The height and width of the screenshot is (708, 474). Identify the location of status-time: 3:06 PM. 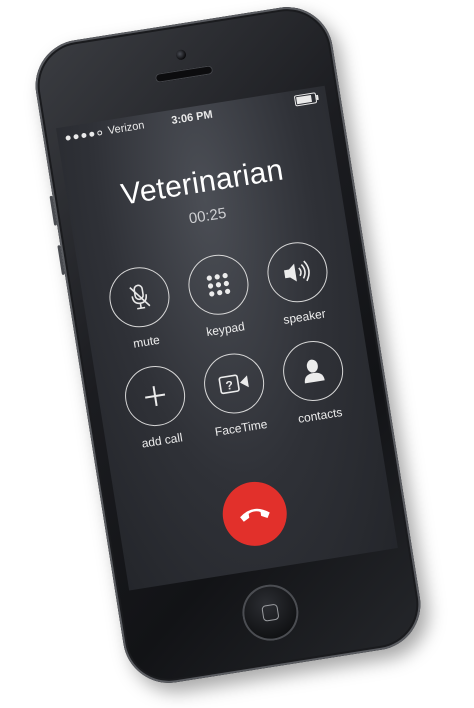
(192, 118).